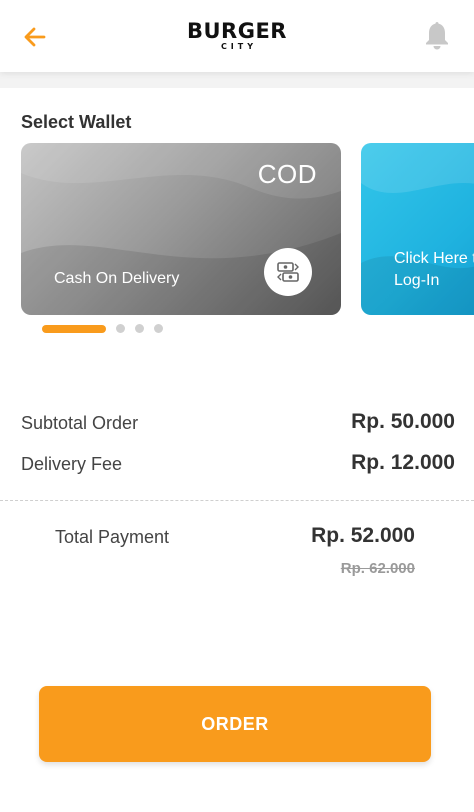 The width and height of the screenshot is (474, 812). What do you see at coordinates (237, 500) in the screenshot?
I see `summary-divider` at bounding box center [237, 500].